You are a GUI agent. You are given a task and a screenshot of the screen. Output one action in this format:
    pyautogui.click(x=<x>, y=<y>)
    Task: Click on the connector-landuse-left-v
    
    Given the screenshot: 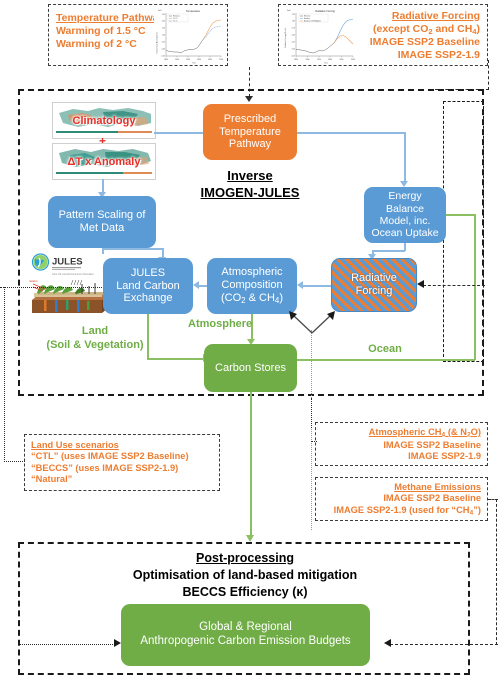 What is the action you would take?
    pyautogui.click(x=4, y=374)
    